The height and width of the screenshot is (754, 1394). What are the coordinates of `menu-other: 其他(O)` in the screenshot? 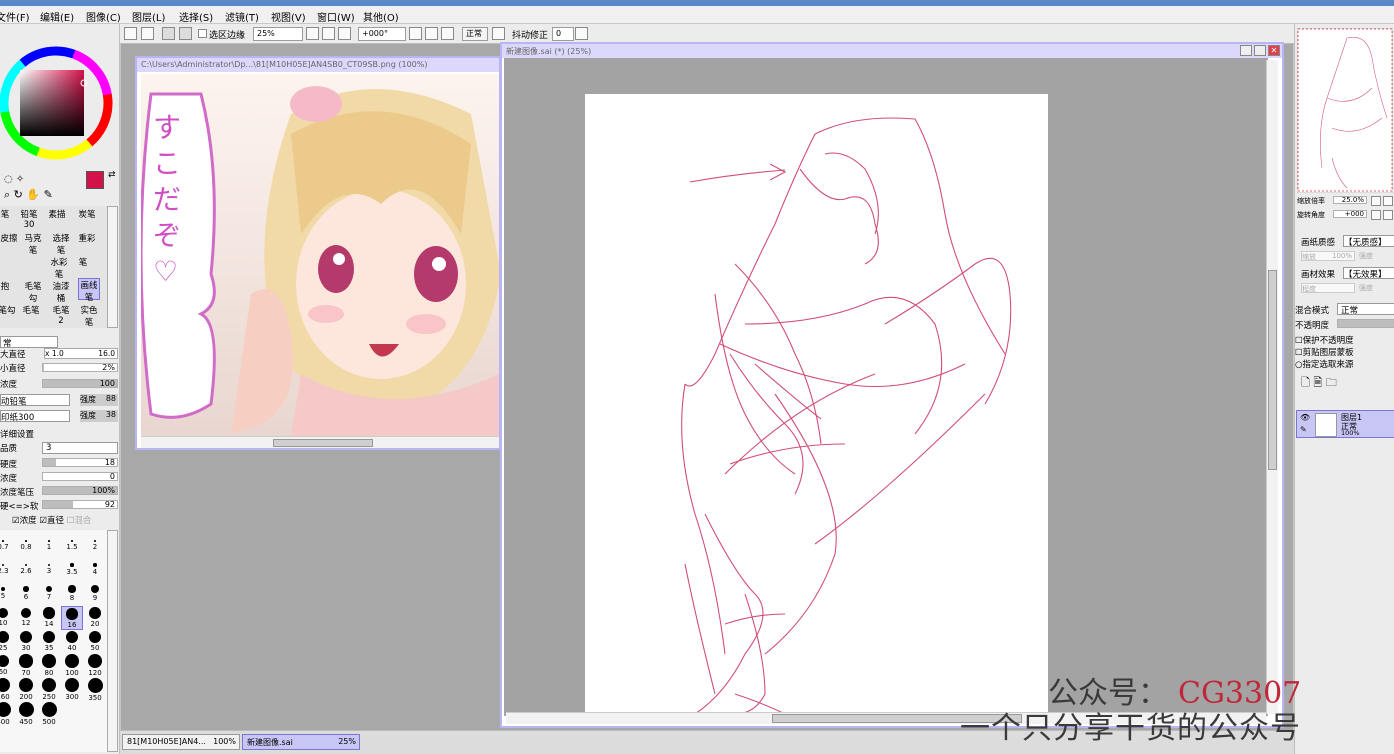 It's located at (381, 16).